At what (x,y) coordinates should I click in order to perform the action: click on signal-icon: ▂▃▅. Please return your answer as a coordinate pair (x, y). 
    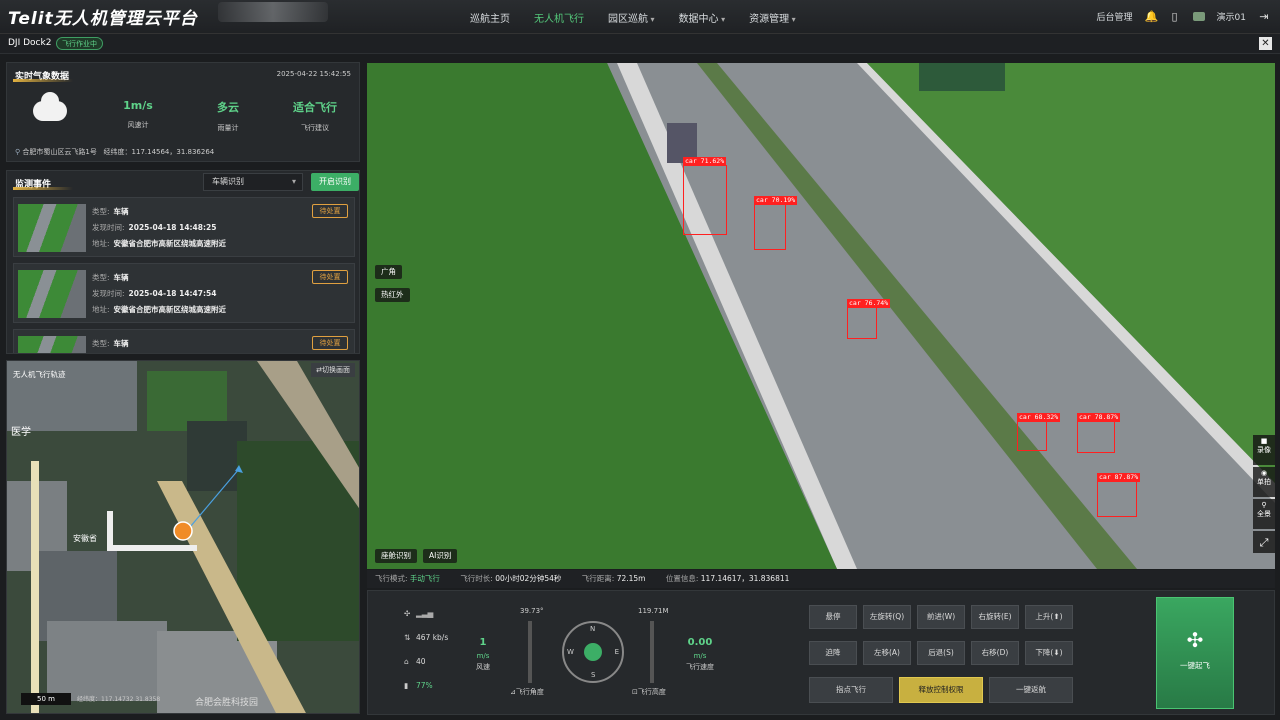
    Looking at the image, I should click on (425, 613).